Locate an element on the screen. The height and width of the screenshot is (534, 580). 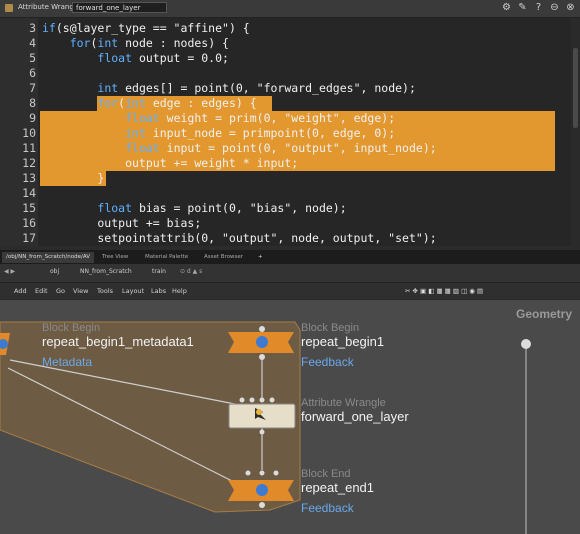
code-line: 14 is located at coordinates (280, 193).